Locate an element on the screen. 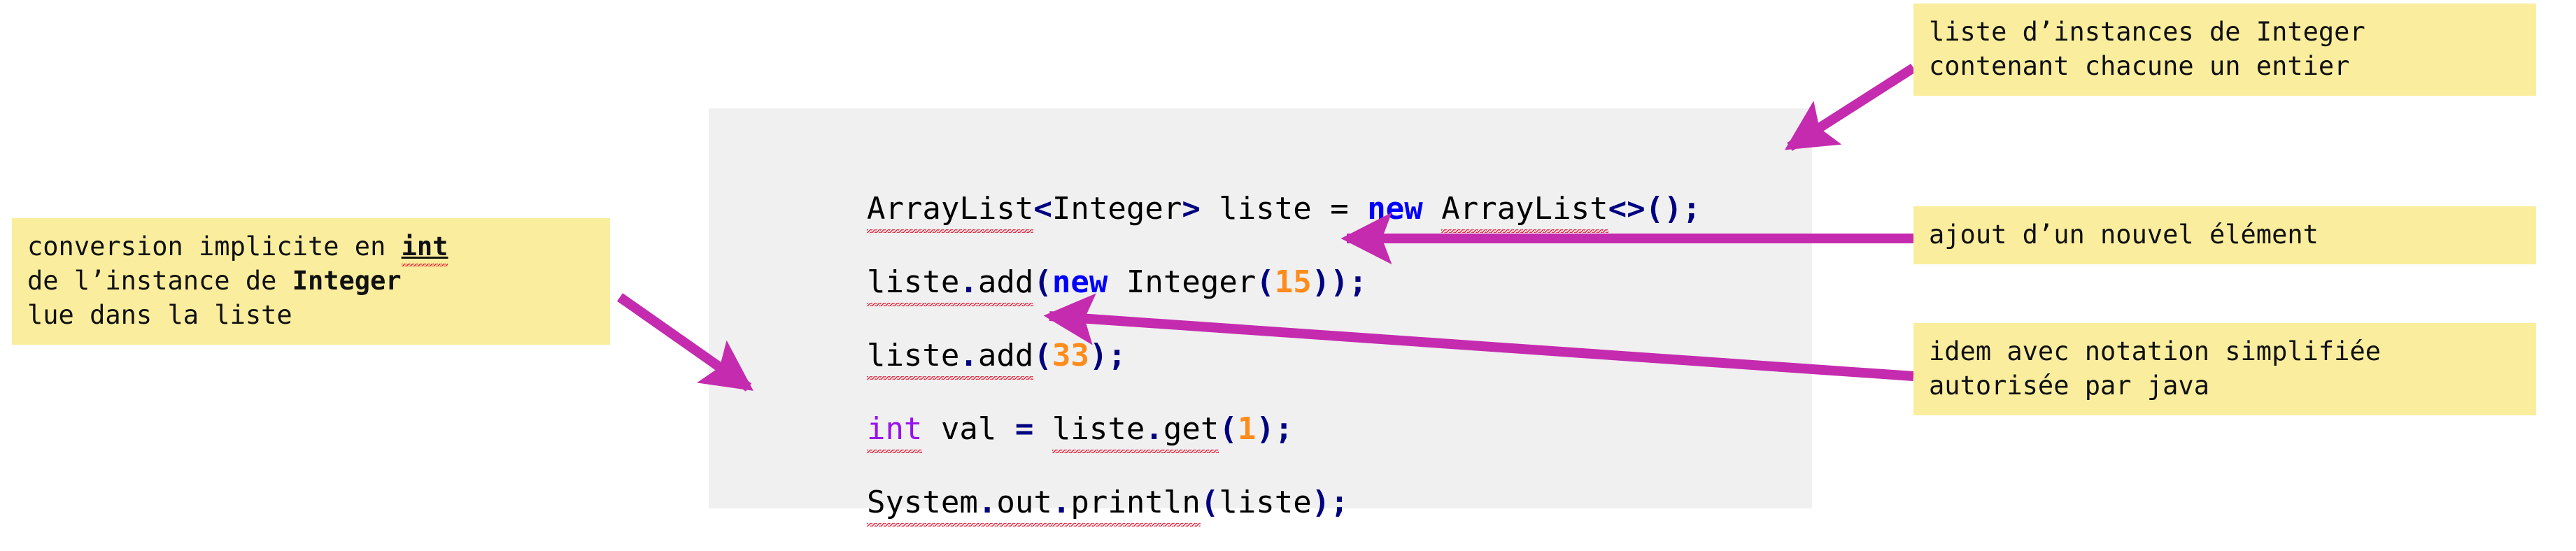 This screenshot has width=2576, height=551. code-line-5: System.out.println(liste); is located at coordinates (1052, 503).